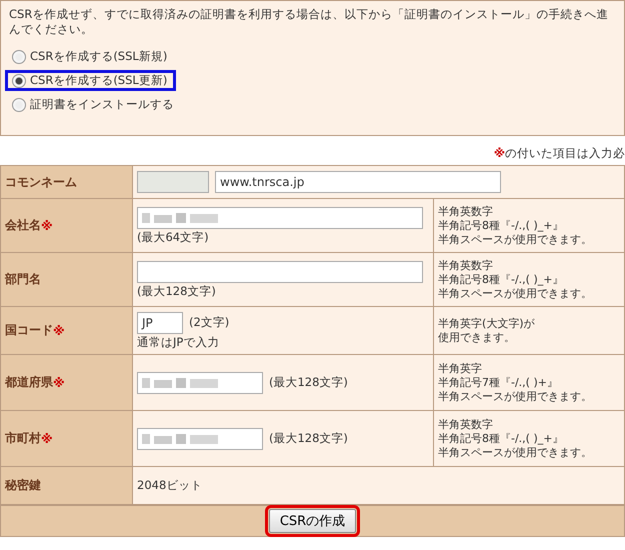 Image resolution: width=625 pixels, height=550 pixels. Describe the element at coordinates (29, 330) in the screenshot. I see `field-label: 国コード` at that location.